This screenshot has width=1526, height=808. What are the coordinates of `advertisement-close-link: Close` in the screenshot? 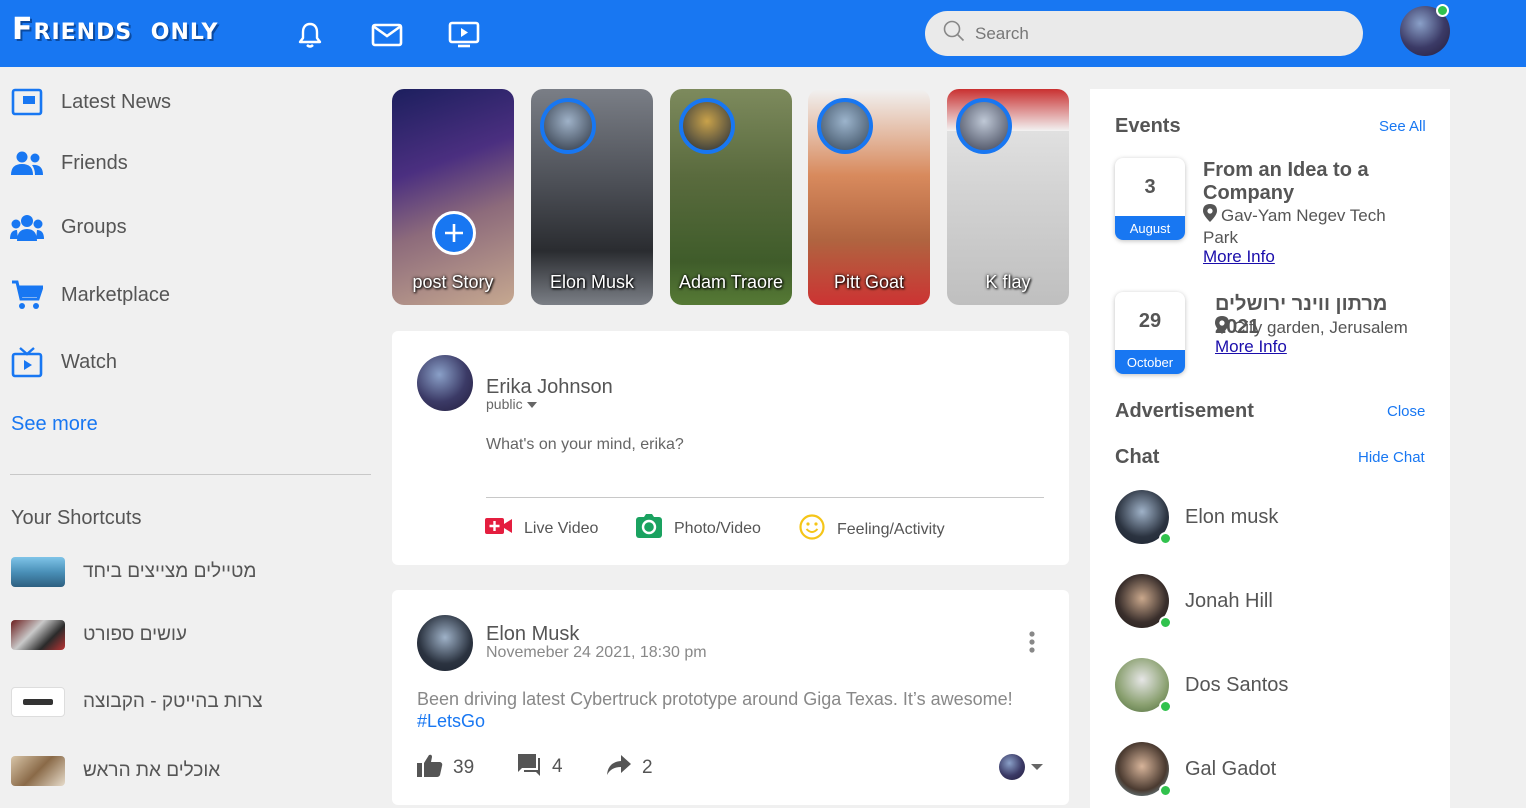 It's located at (1406, 411).